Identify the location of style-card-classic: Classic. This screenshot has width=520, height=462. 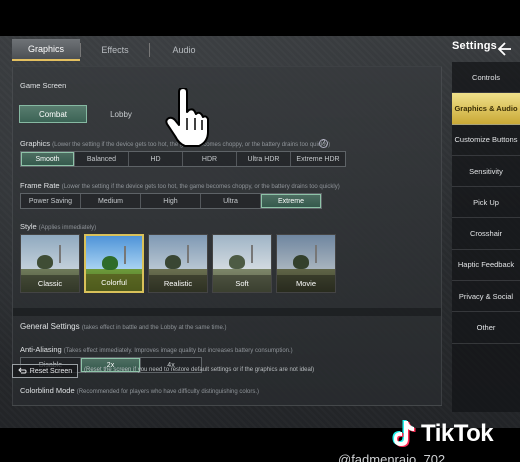
(50, 263).